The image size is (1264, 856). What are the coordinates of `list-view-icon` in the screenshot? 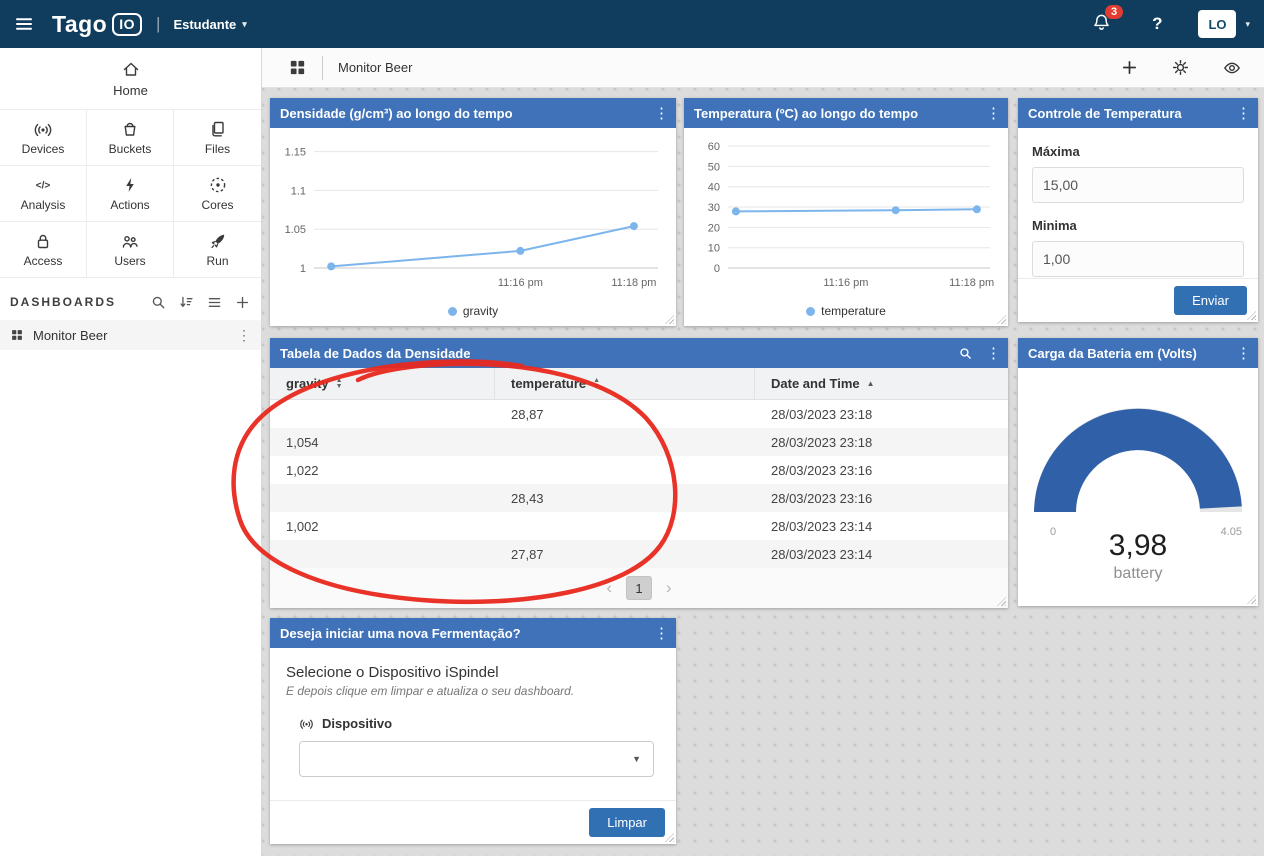 It's located at (214, 302).